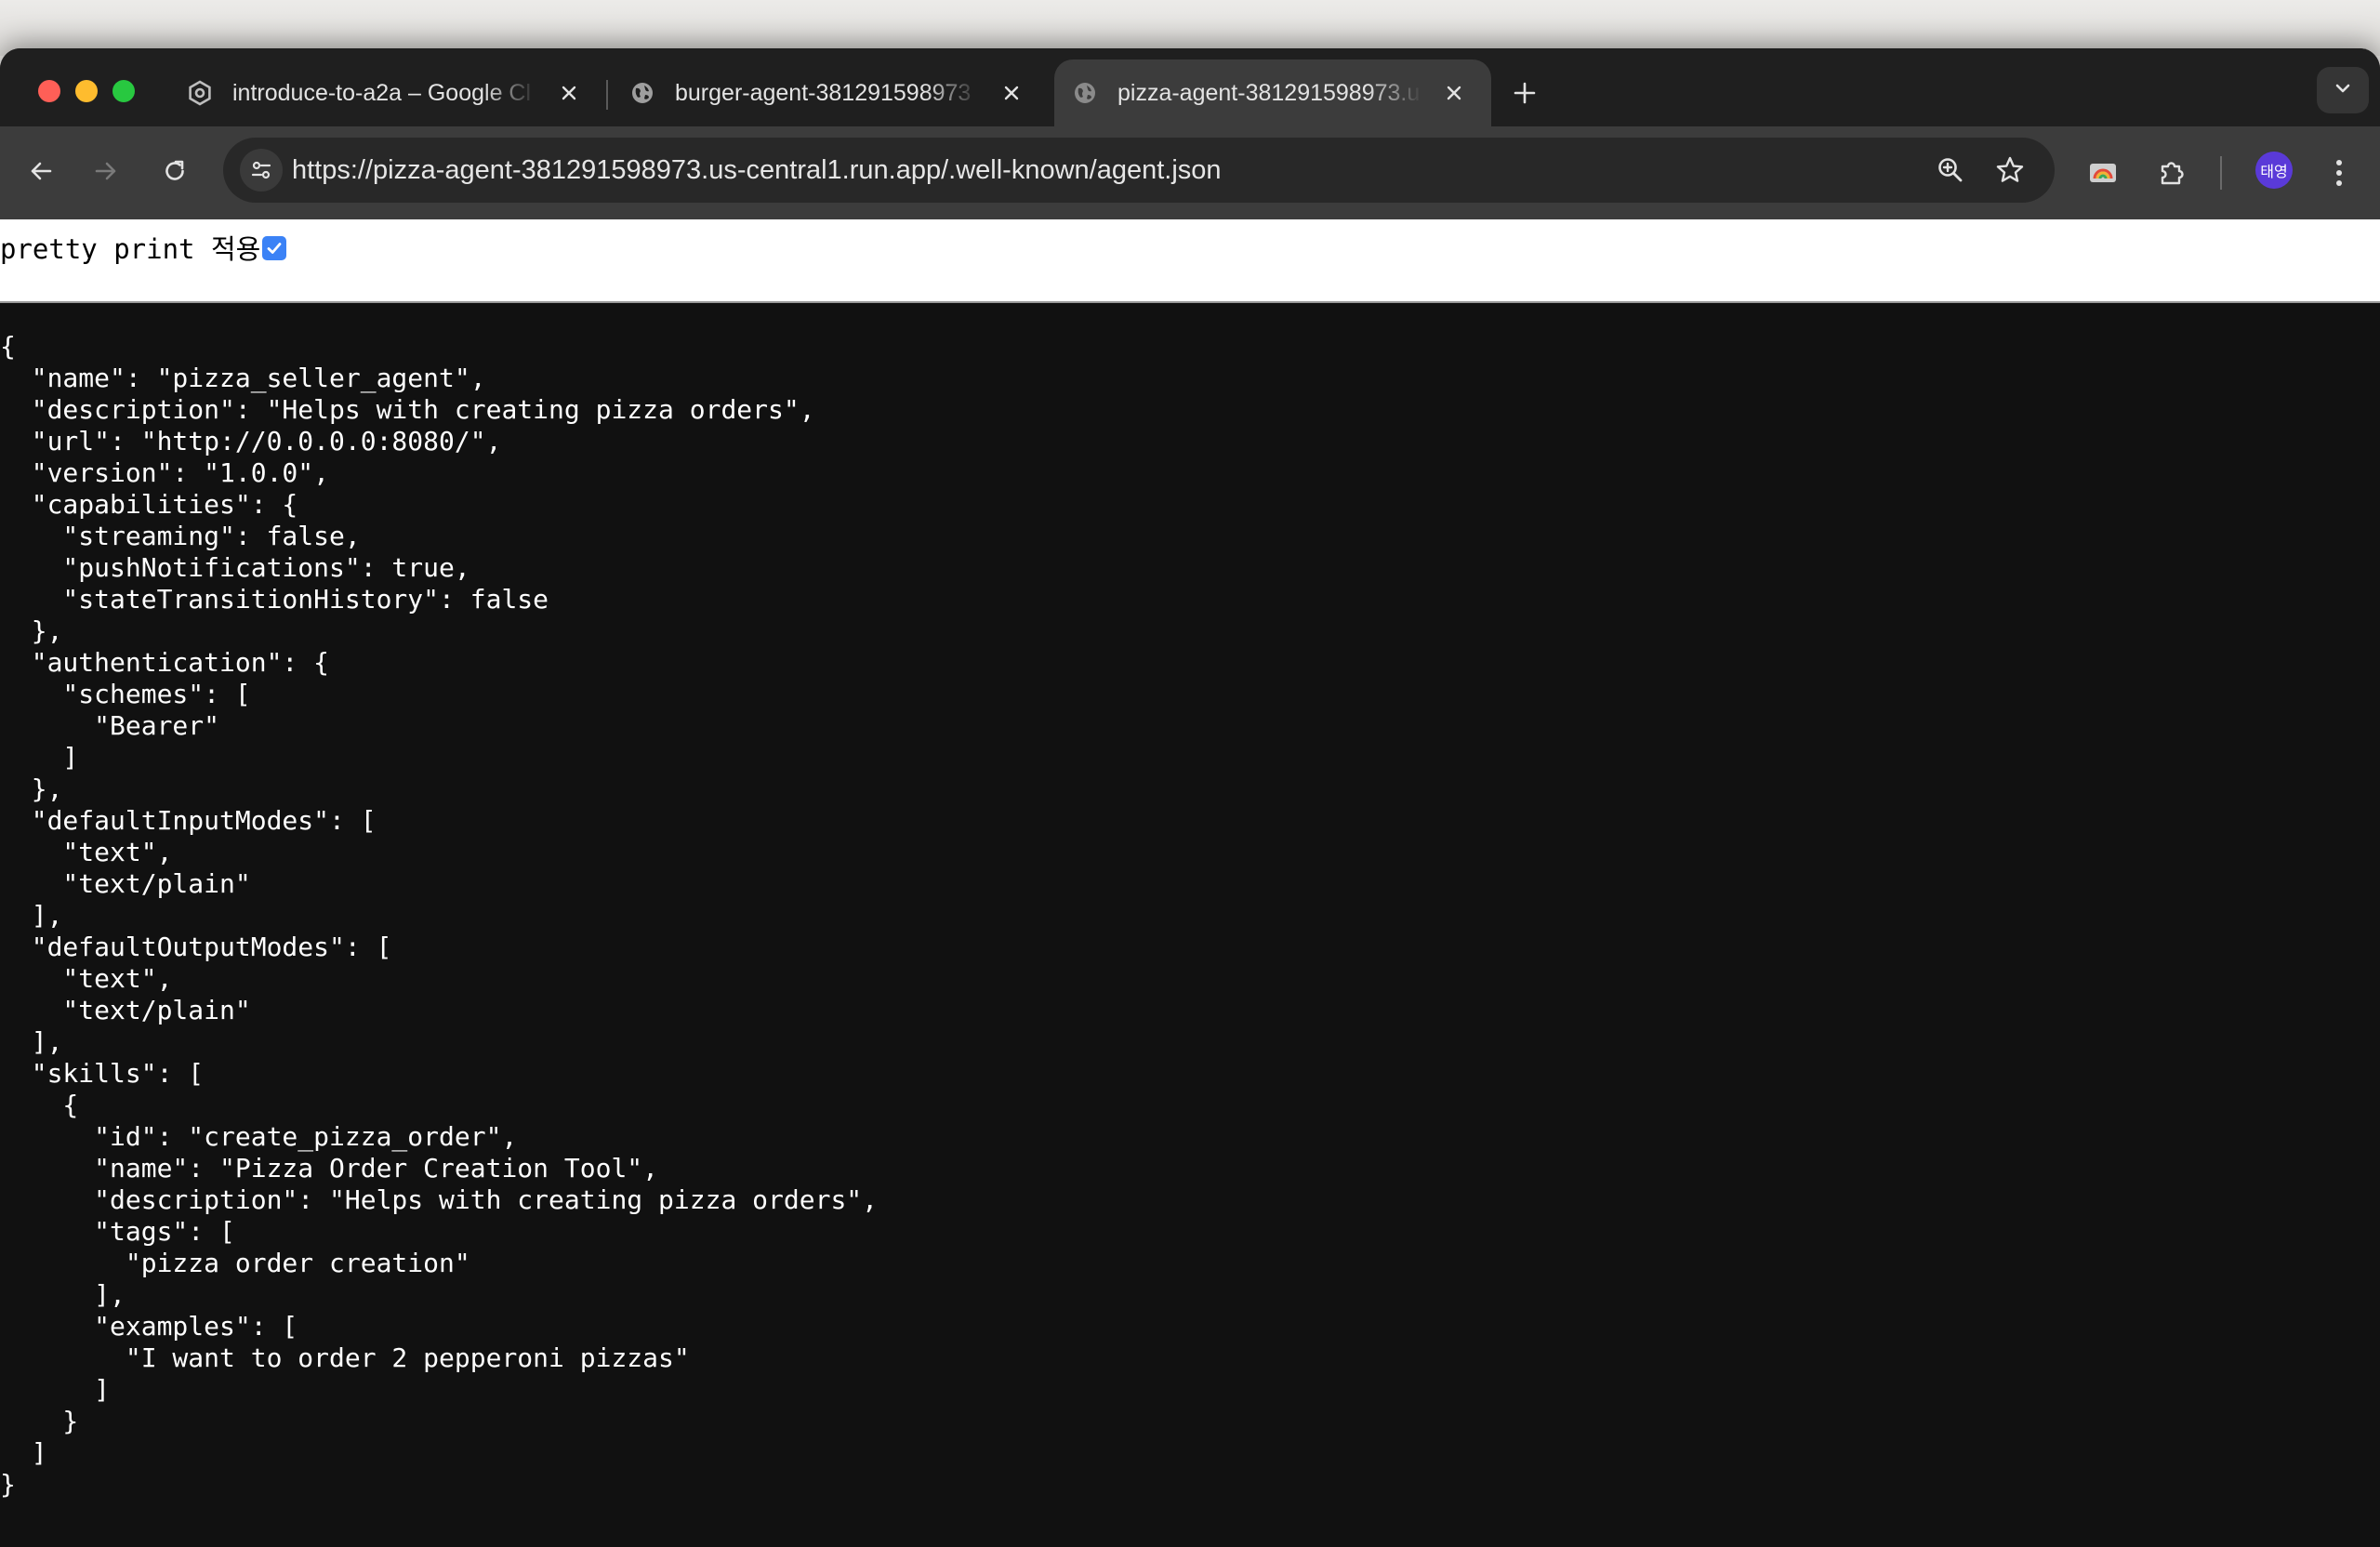 The width and height of the screenshot is (2380, 1547). I want to click on tab-title: introduce-to-a2a – Google Cl, so click(382, 92).